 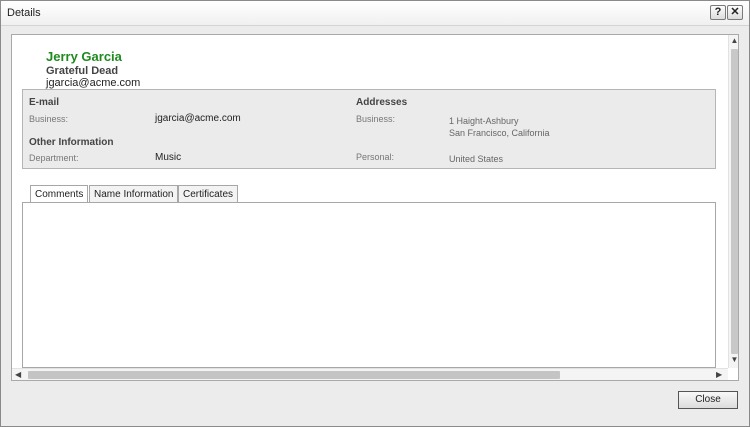 What do you see at coordinates (198, 118) in the screenshot?
I see `email-business-value: jgarcia@acme.com` at bounding box center [198, 118].